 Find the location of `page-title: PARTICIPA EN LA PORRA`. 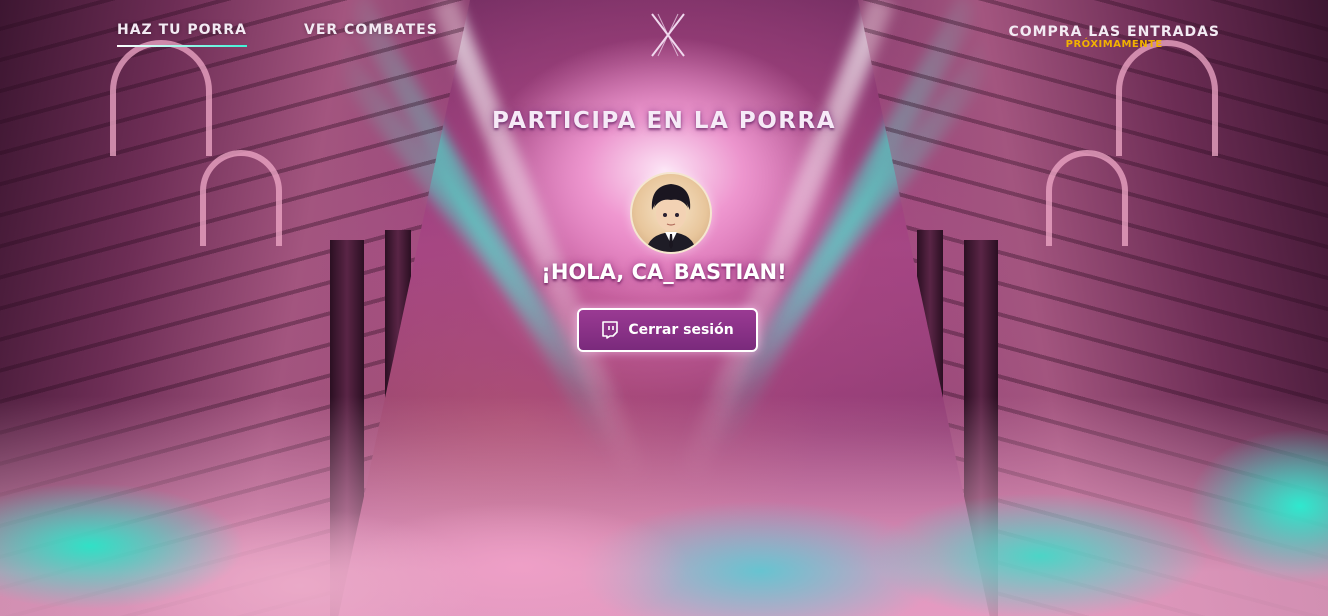

page-title: PARTICIPA EN LA PORRA is located at coordinates (664, 121).